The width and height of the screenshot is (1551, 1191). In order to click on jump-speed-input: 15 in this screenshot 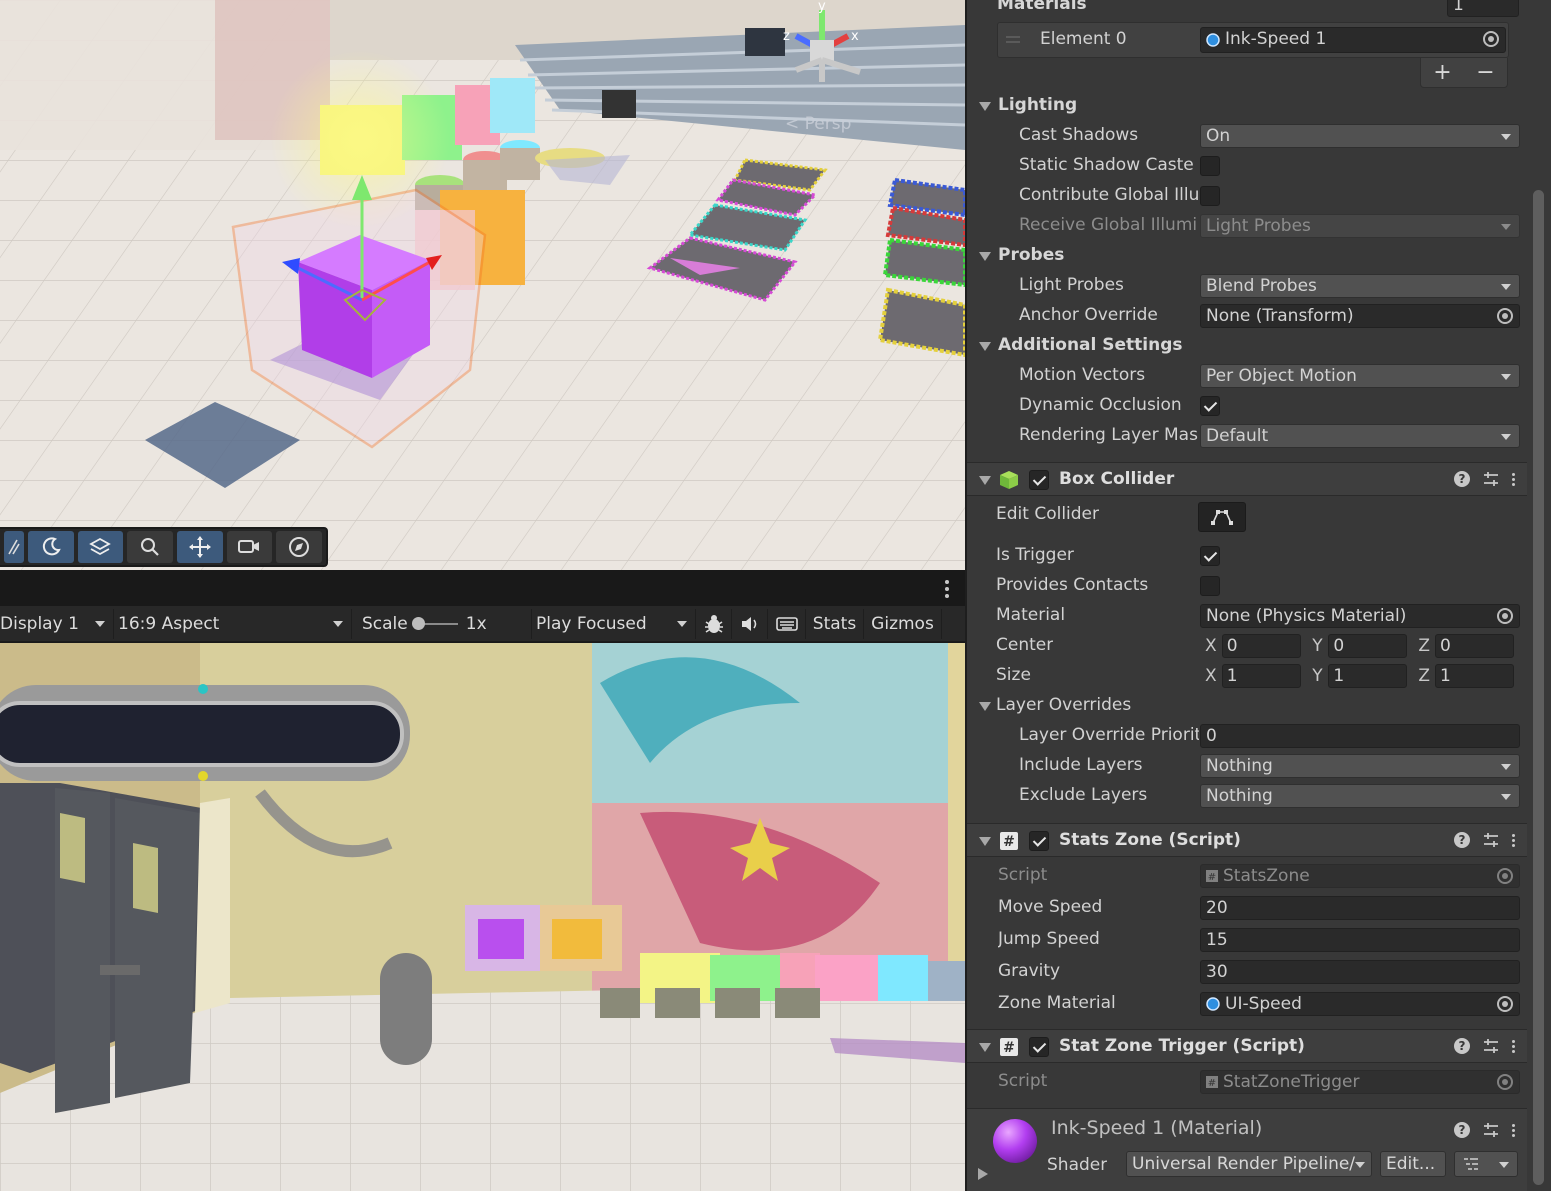, I will do `click(1360, 940)`.